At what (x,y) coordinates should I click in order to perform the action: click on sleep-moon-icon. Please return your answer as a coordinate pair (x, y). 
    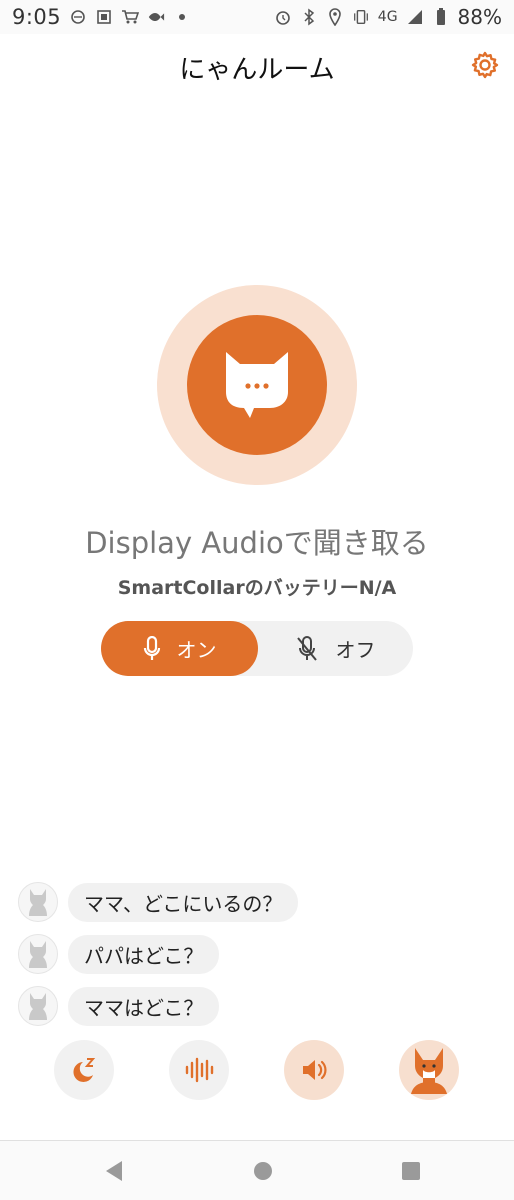
    Looking at the image, I should click on (84, 1070).